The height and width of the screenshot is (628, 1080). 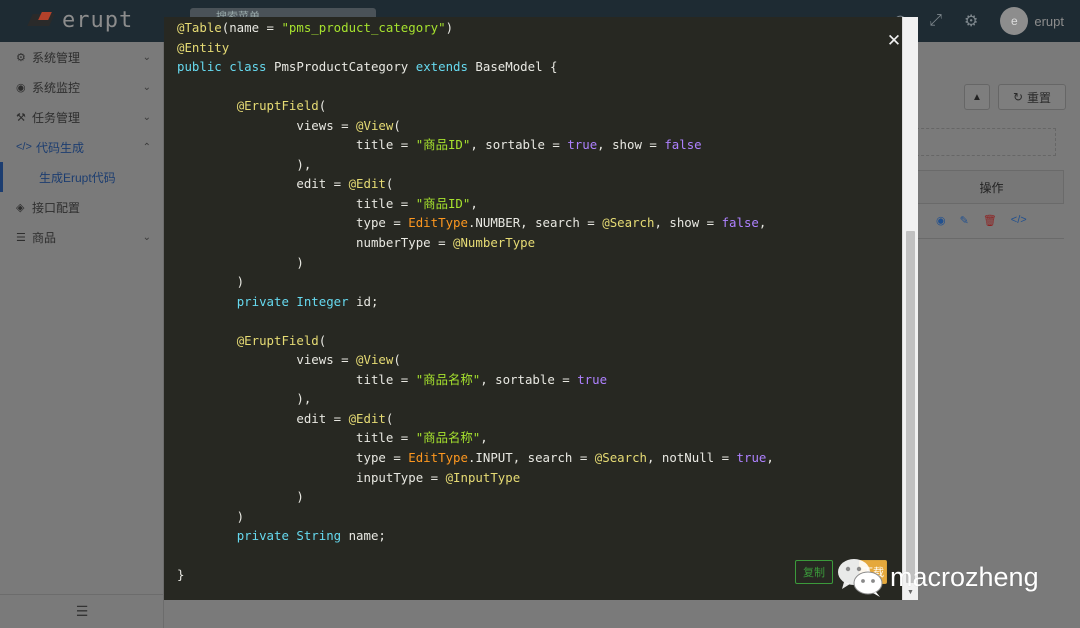 What do you see at coordinates (894, 40) in the screenshot?
I see `close-icon: ✕` at bounding box center [894, 40].